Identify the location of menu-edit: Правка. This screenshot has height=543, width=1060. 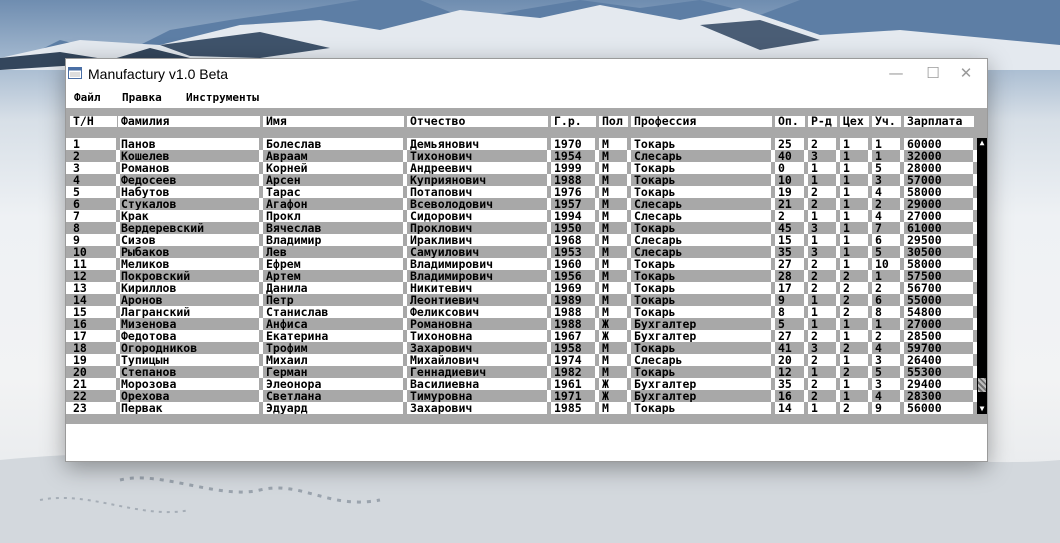
(142, 97).